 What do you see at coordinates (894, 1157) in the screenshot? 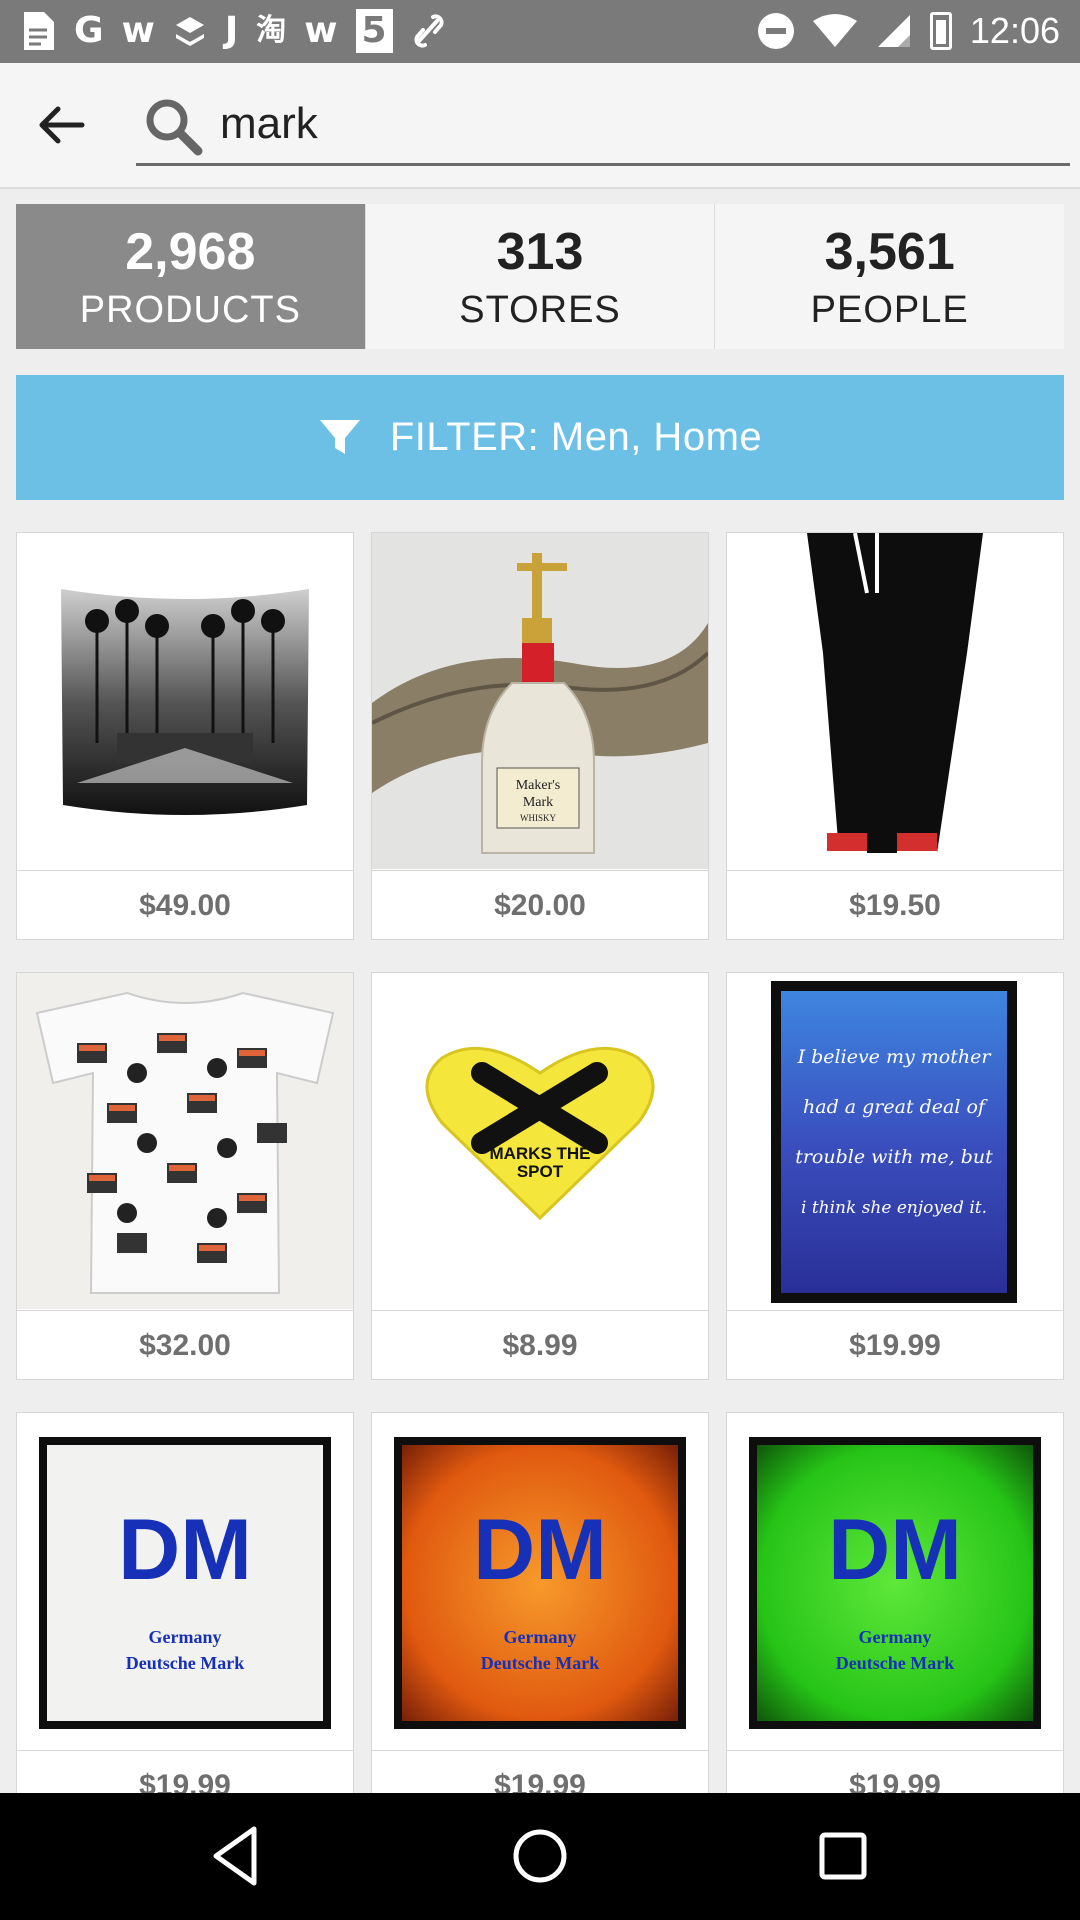
I see `quote-line-3: trouble with me, but` at bounding box center [894, 1157].